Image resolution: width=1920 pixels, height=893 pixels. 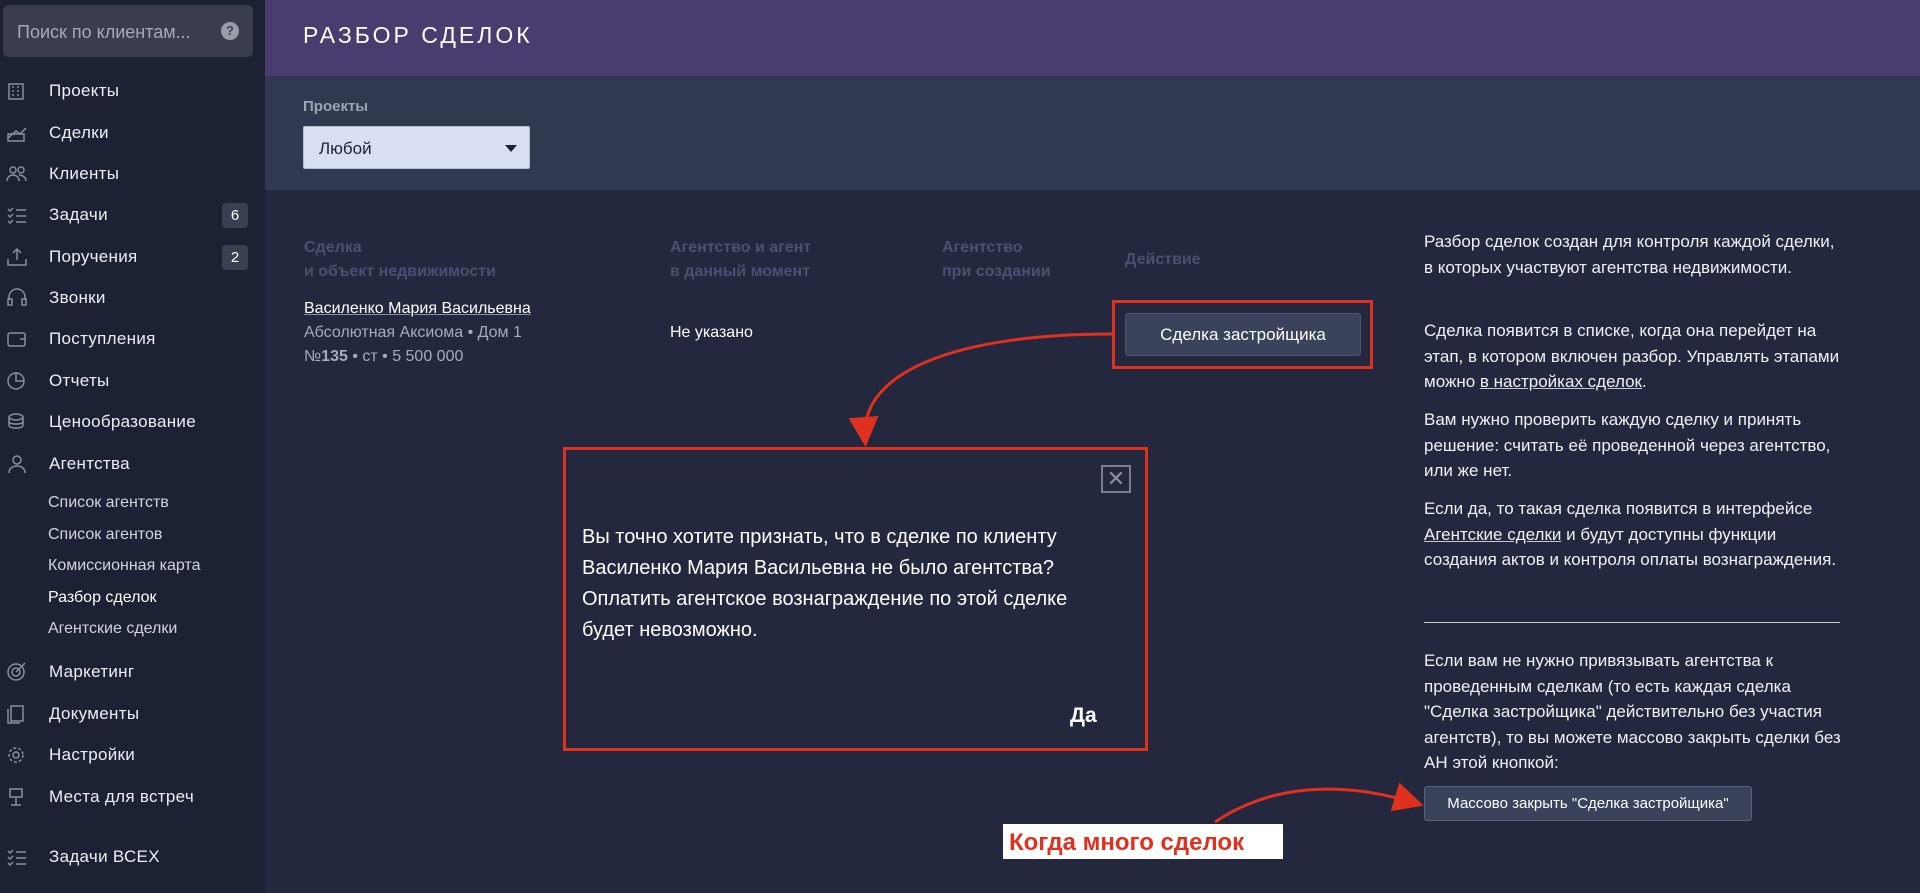 What do you see at coordinates (996, 271) in the screenshot?
I see `column-header-line: при создании` at bounding box center [996, 271].